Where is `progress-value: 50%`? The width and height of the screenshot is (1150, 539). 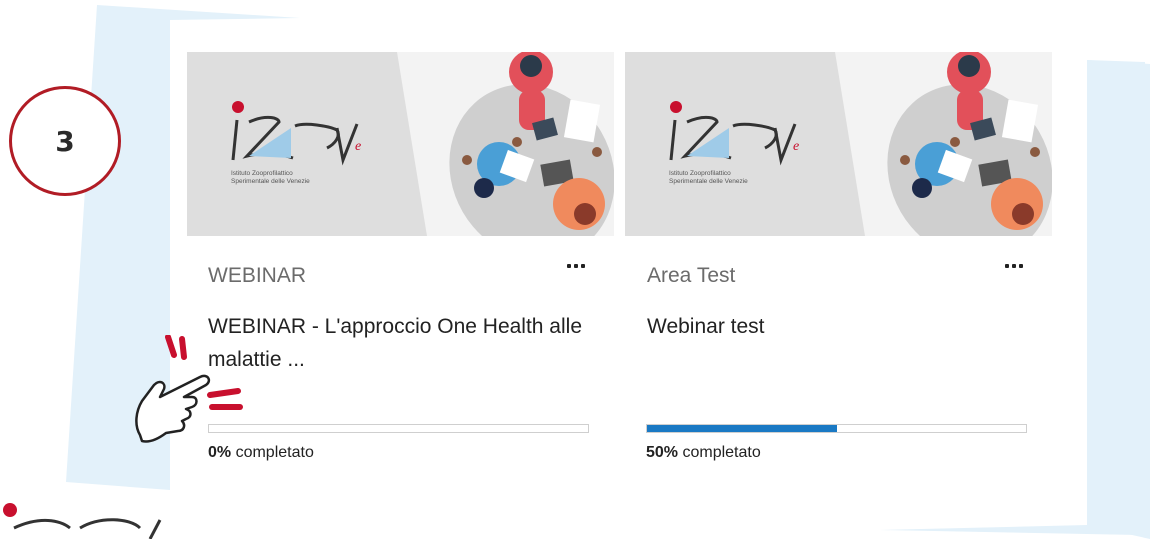 progress-value: 50% is located at coordinates (662, 452).